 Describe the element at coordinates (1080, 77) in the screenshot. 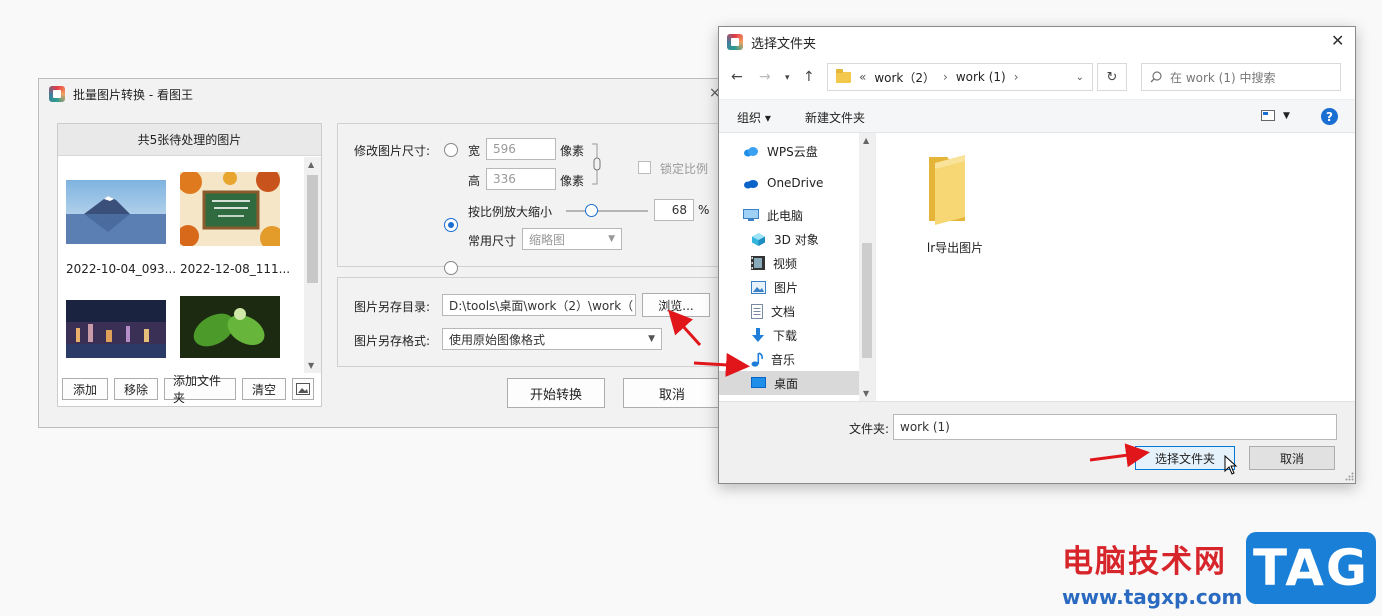

I see `chevron-down-icon: ⌄` at that location.